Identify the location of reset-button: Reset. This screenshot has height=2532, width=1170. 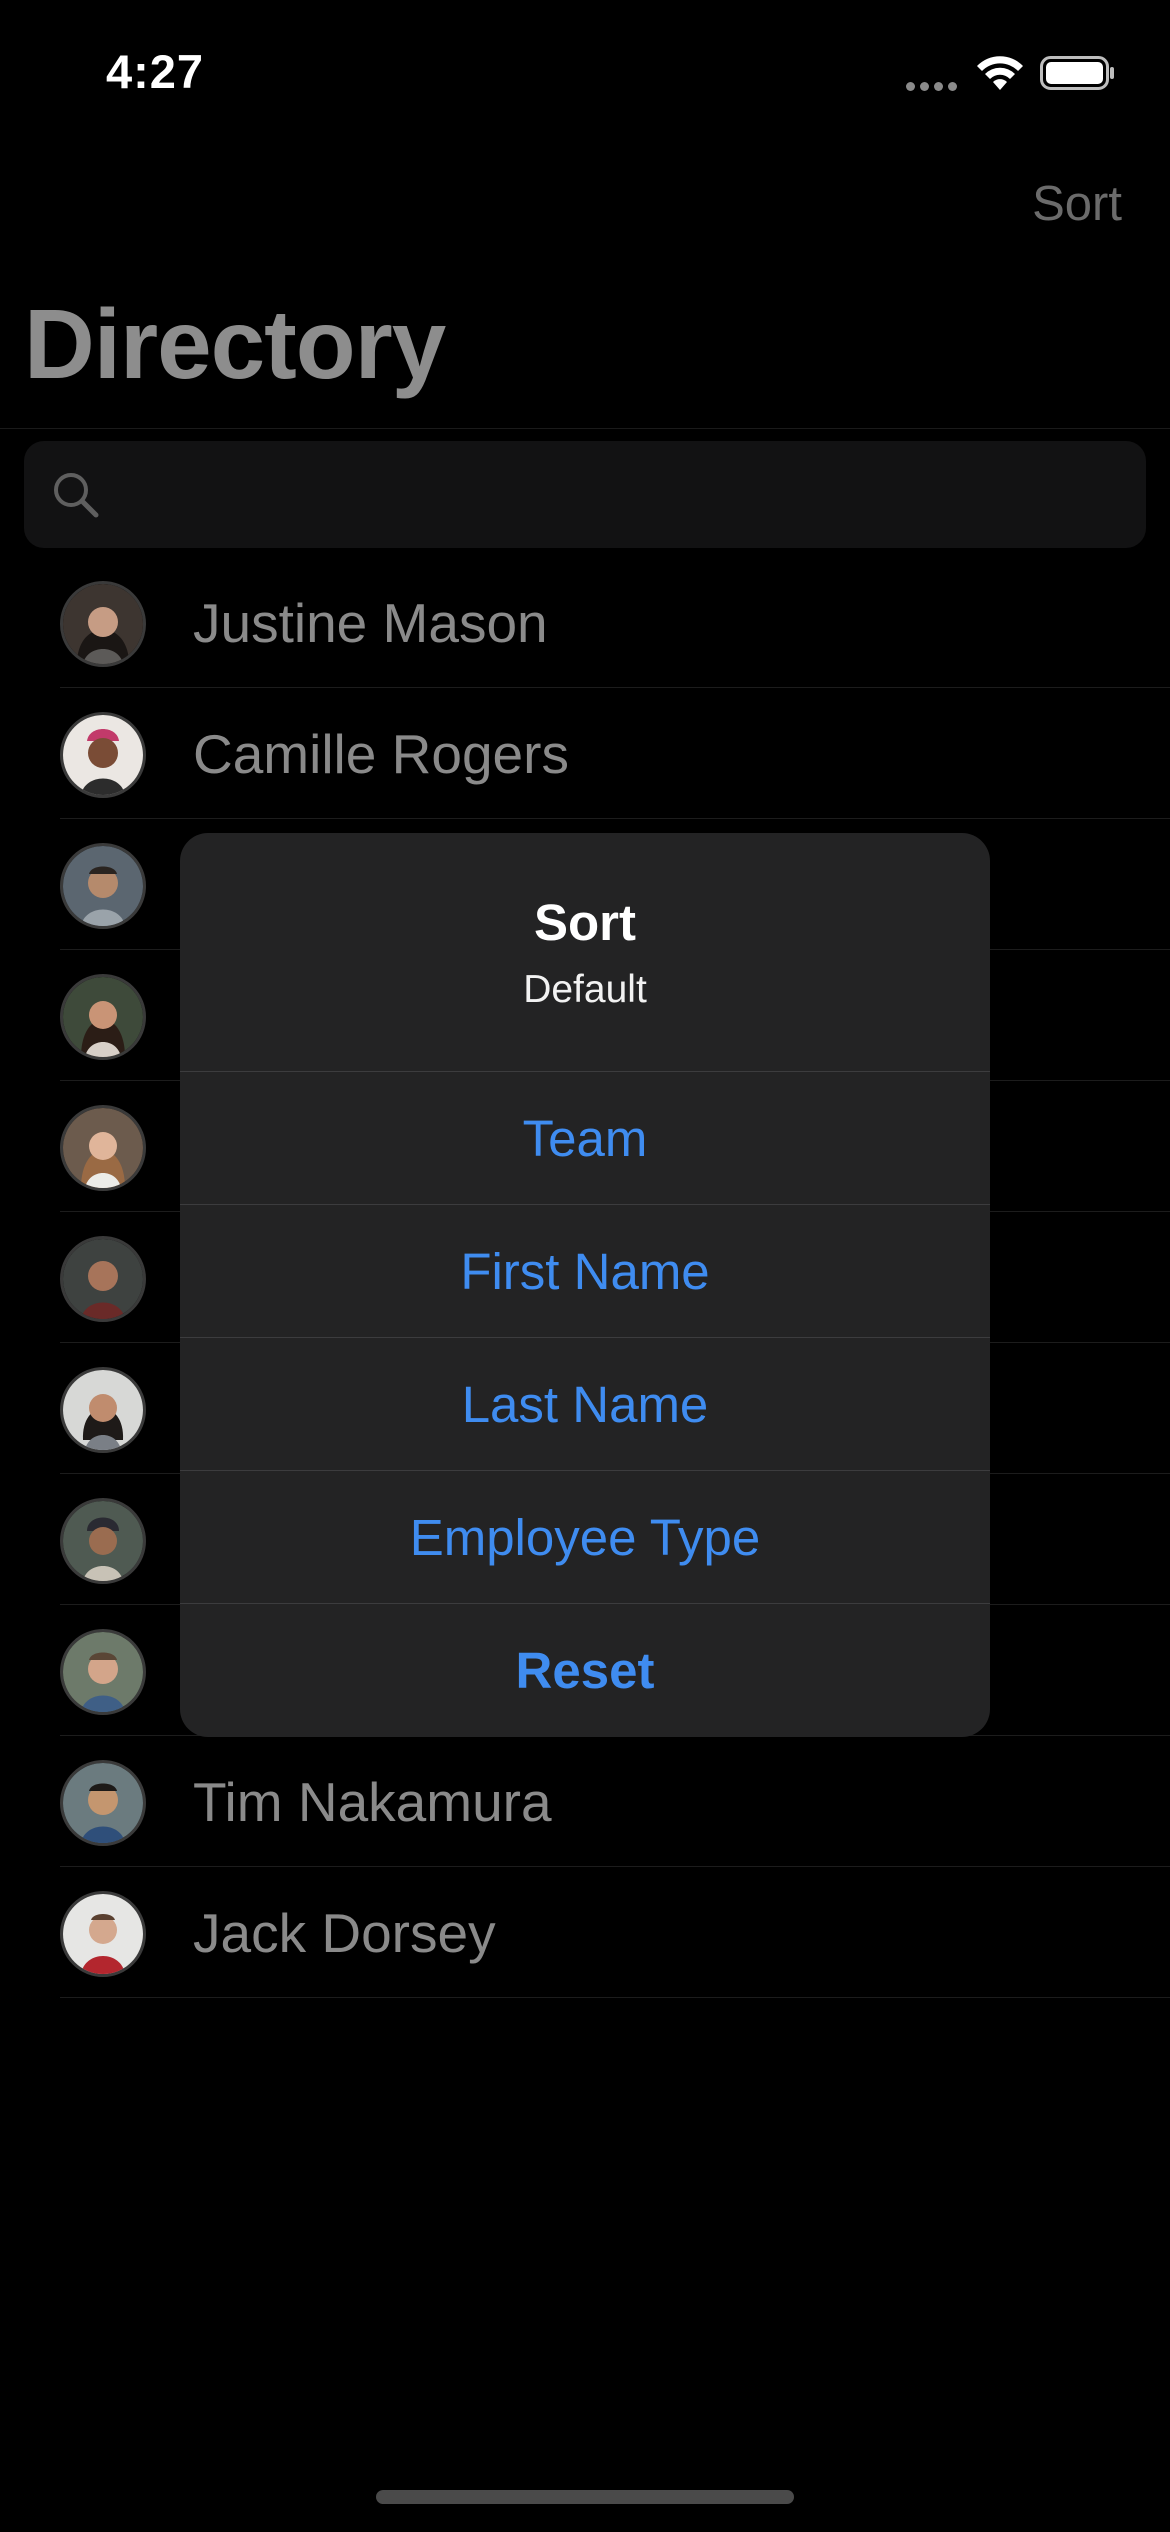
(585, 1670).